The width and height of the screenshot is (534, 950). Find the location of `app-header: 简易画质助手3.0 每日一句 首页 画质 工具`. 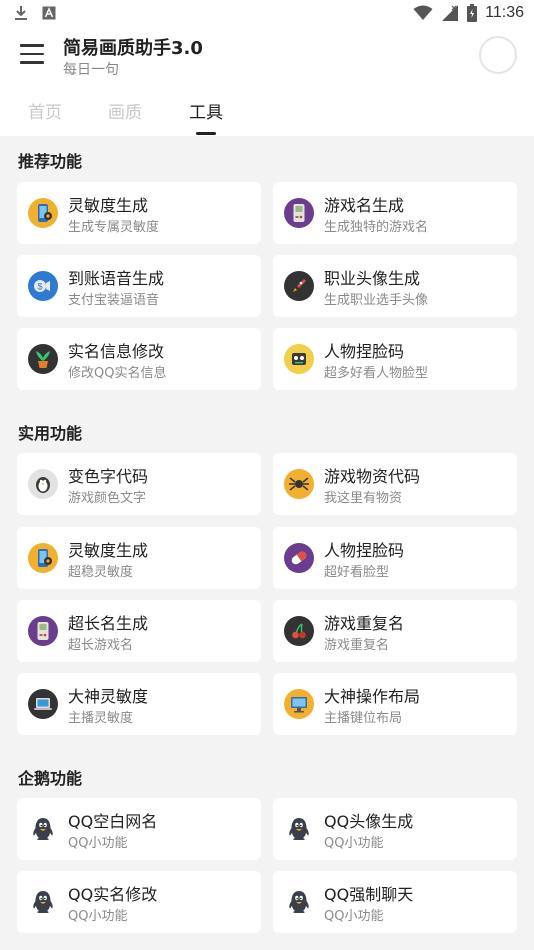

app-header: 简易画质助手3.0 每日一句 首页 画质 工具 is located at coordinates (267, 82).